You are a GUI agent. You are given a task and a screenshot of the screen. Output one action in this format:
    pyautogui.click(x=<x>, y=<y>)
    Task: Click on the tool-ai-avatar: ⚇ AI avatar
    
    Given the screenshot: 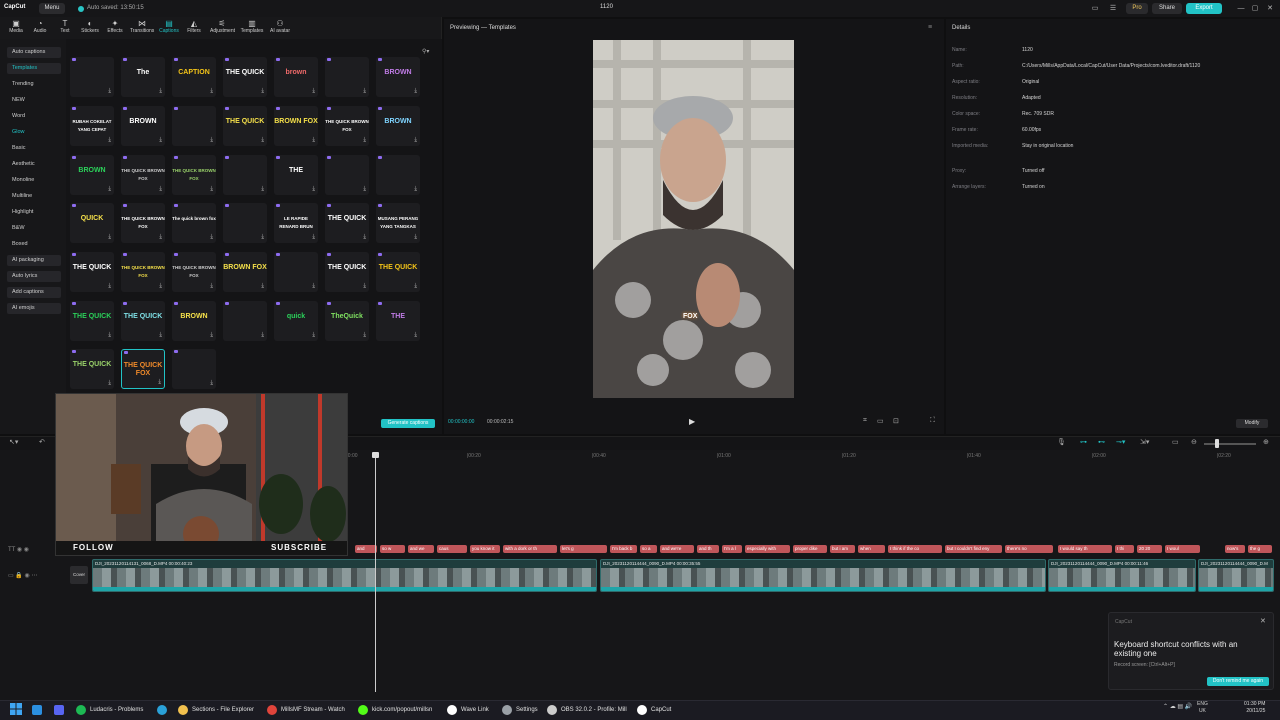 What is the action you would take?
    pyautogui.click(x=280, y=26)
    